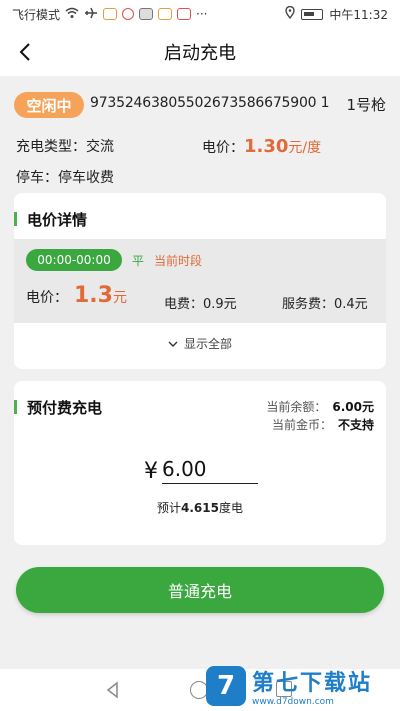 The width and height of the screenshot is (400, 711). I want to click on card-title: 预付费充电, so click(65, 407).